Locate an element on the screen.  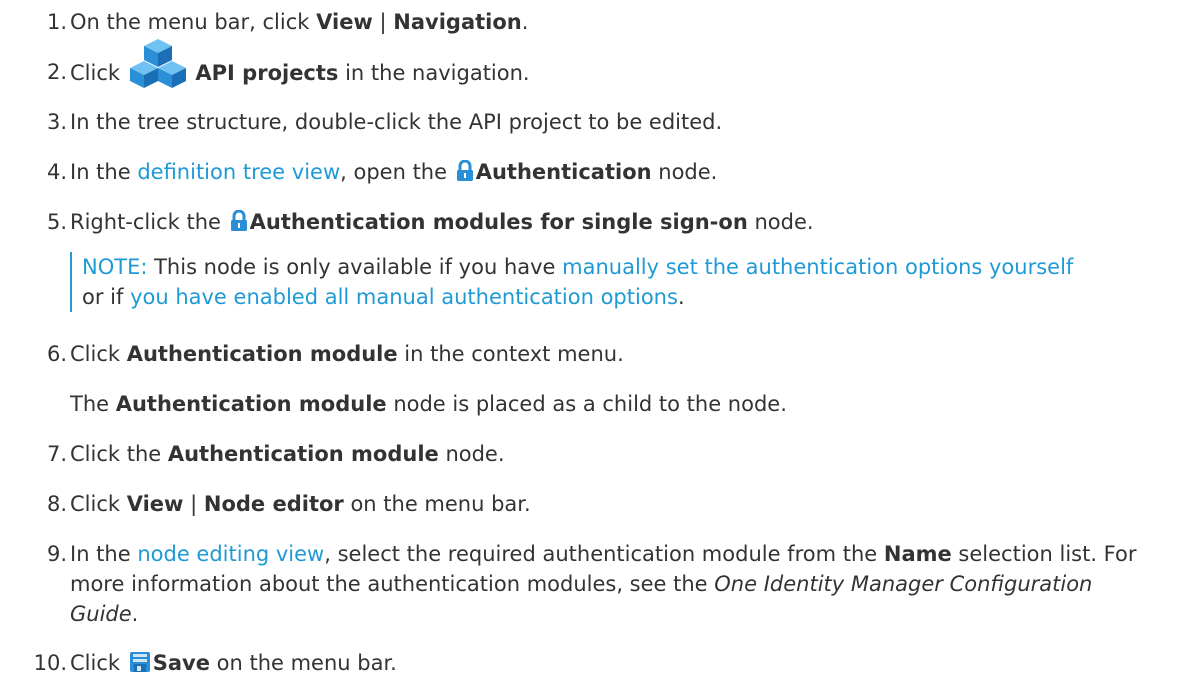
step-text: Click the is located at coordinates (119, 454).